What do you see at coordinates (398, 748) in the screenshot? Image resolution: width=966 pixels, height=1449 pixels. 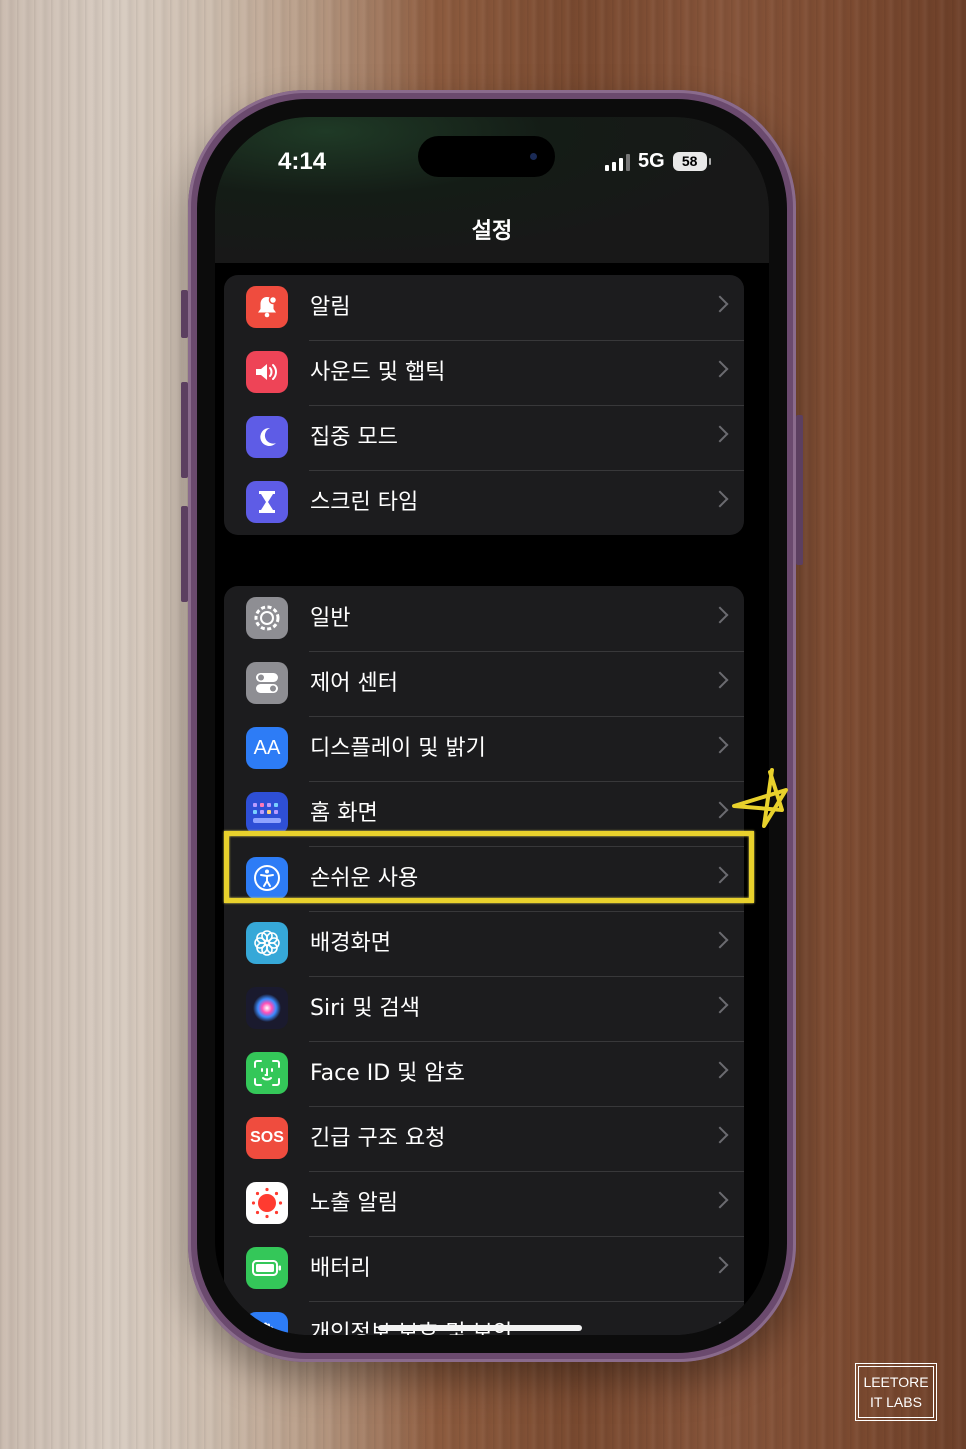 I see `settings-item-label: 디스플레이 및 밝기` at bounding box center [398, 748].